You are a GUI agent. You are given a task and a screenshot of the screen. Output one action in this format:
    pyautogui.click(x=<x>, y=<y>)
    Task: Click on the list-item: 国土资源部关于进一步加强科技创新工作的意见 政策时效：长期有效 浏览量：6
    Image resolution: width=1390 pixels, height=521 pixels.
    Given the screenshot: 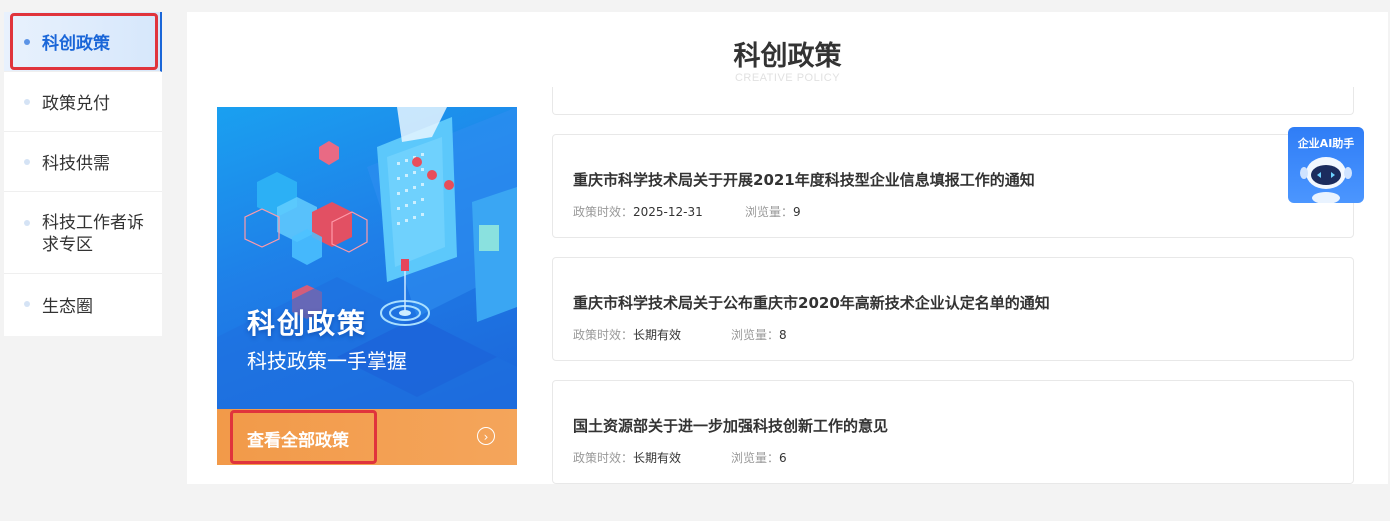 What is the action you would take?
    pyautogui.click(x=953, y=432)
    